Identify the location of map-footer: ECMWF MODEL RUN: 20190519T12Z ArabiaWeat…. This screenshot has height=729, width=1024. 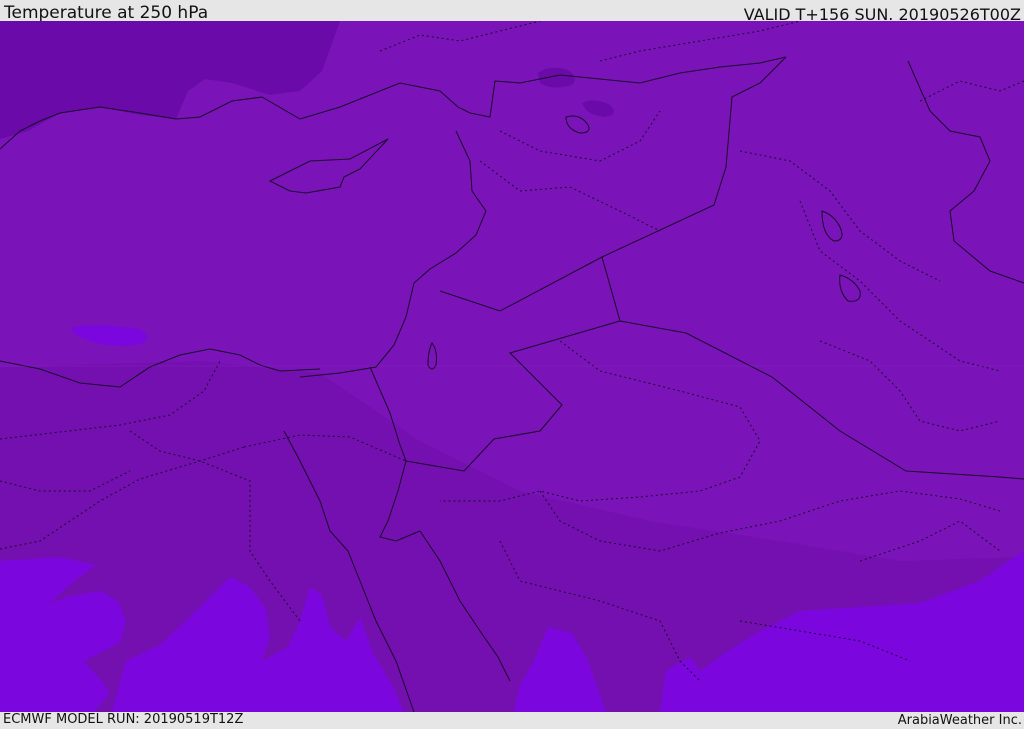
(512, 720).